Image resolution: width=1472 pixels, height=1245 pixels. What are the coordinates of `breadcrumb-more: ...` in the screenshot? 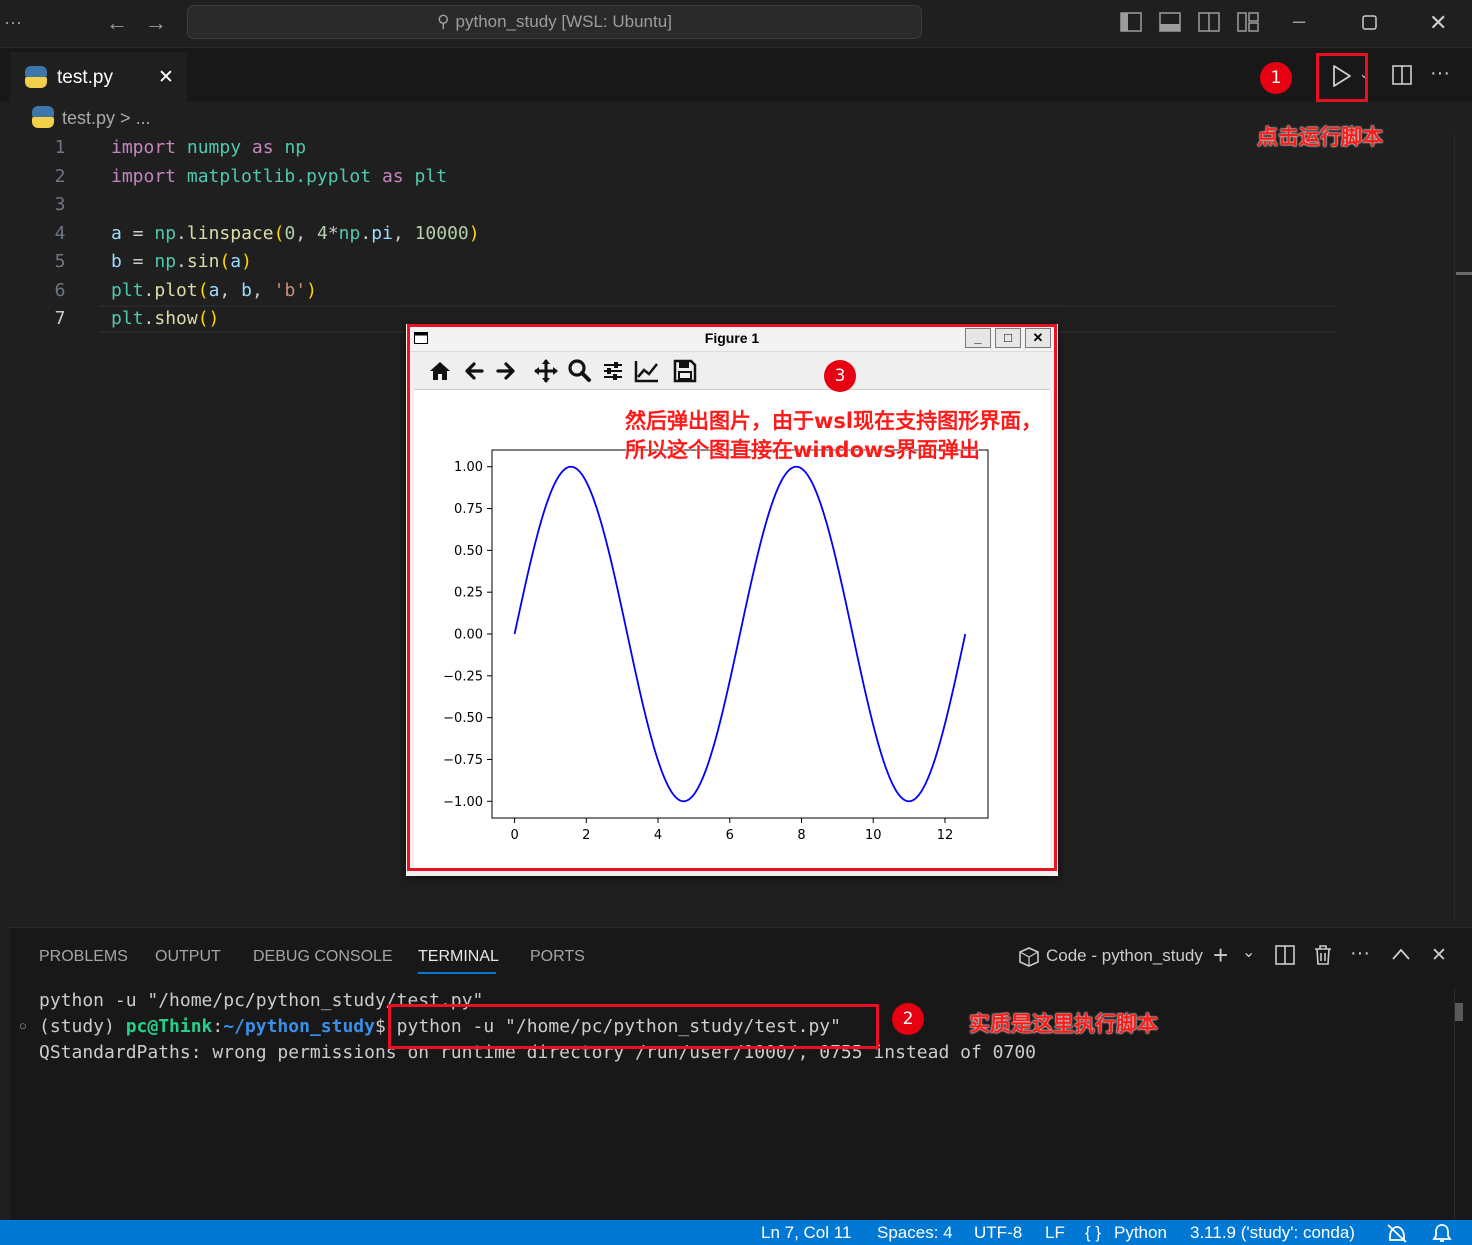 It's located at (143, 118).